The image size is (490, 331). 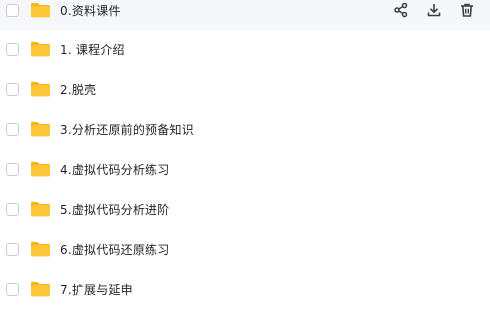 I want to click on file-name: 0.资料课件, so click(x=90, y=10).